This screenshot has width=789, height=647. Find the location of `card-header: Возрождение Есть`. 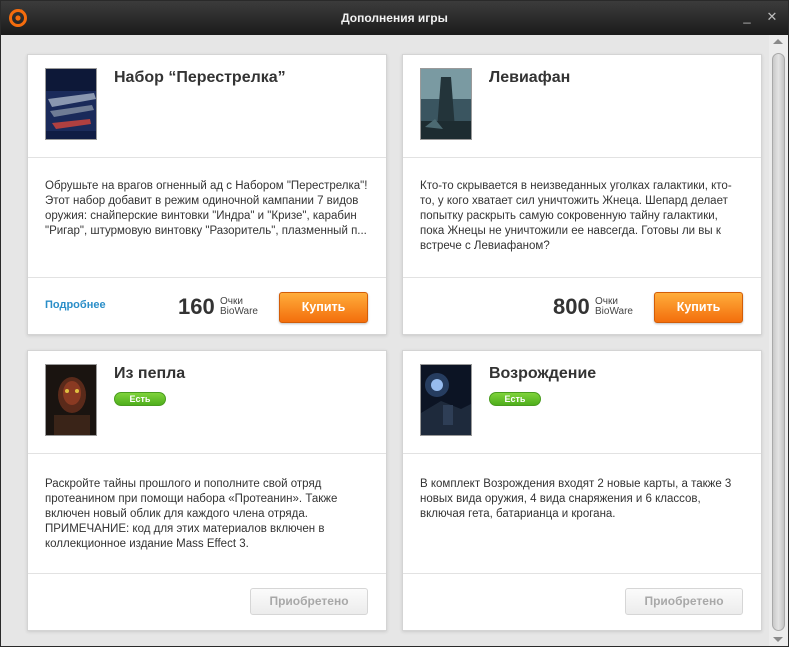

card-header: Возрождение Есть is located at coordinates (582, 402).